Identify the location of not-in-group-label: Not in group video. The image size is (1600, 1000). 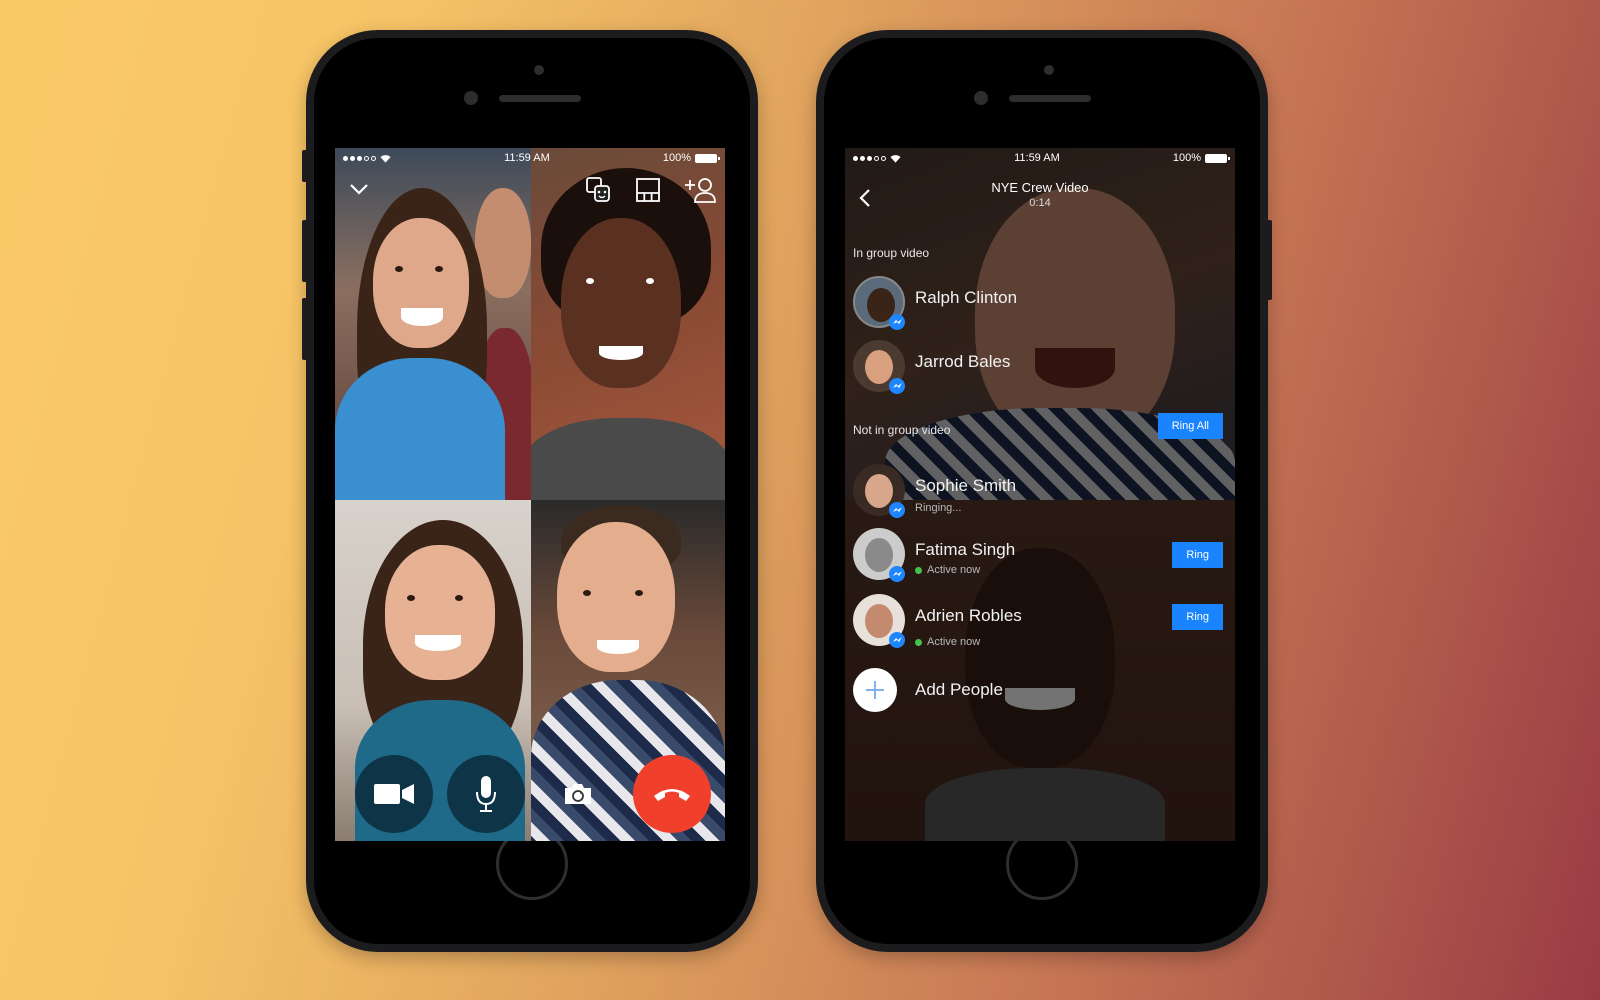
(902, 430).